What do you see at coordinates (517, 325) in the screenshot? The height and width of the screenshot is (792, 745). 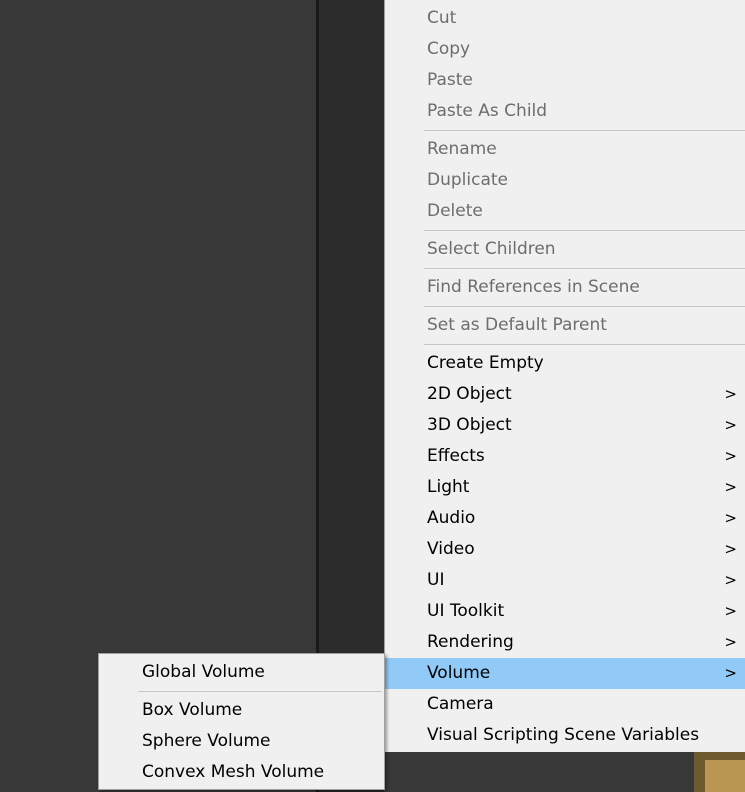 I see `menu-item-label: Set as Default Parent` at bounding box center [517, 325].